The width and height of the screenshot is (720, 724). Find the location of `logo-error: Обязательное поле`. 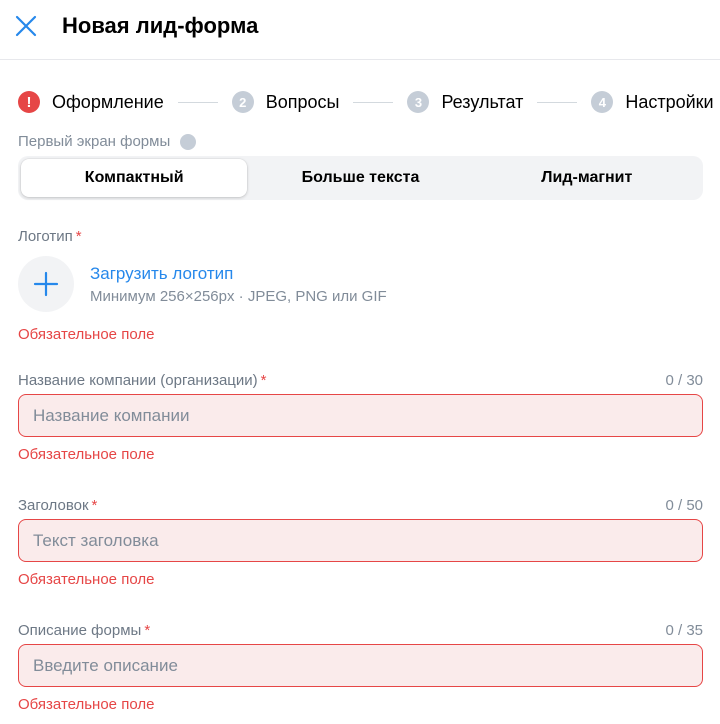

logo-error: Обязательное поле is located at coordinates (86, 334).